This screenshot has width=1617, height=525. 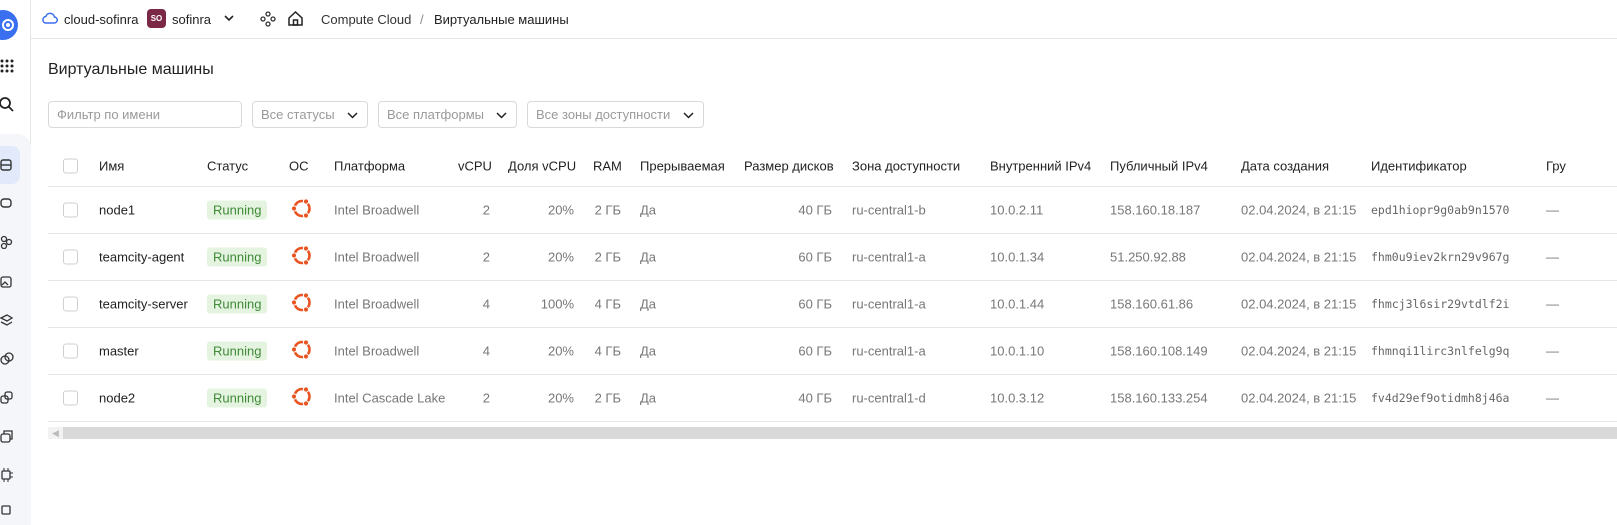 I want to click on zone-filter-select: Все зоны доступности, so click(x=615, y=114).